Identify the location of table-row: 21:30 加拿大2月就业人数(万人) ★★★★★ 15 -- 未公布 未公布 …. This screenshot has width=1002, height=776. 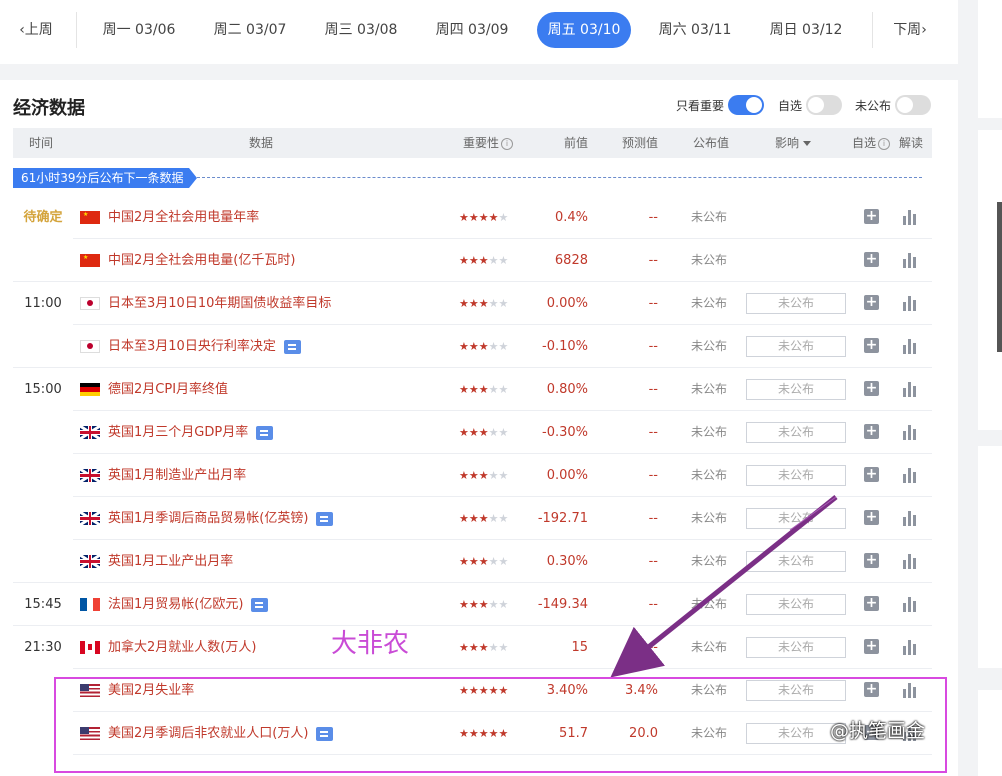
(472, 647).